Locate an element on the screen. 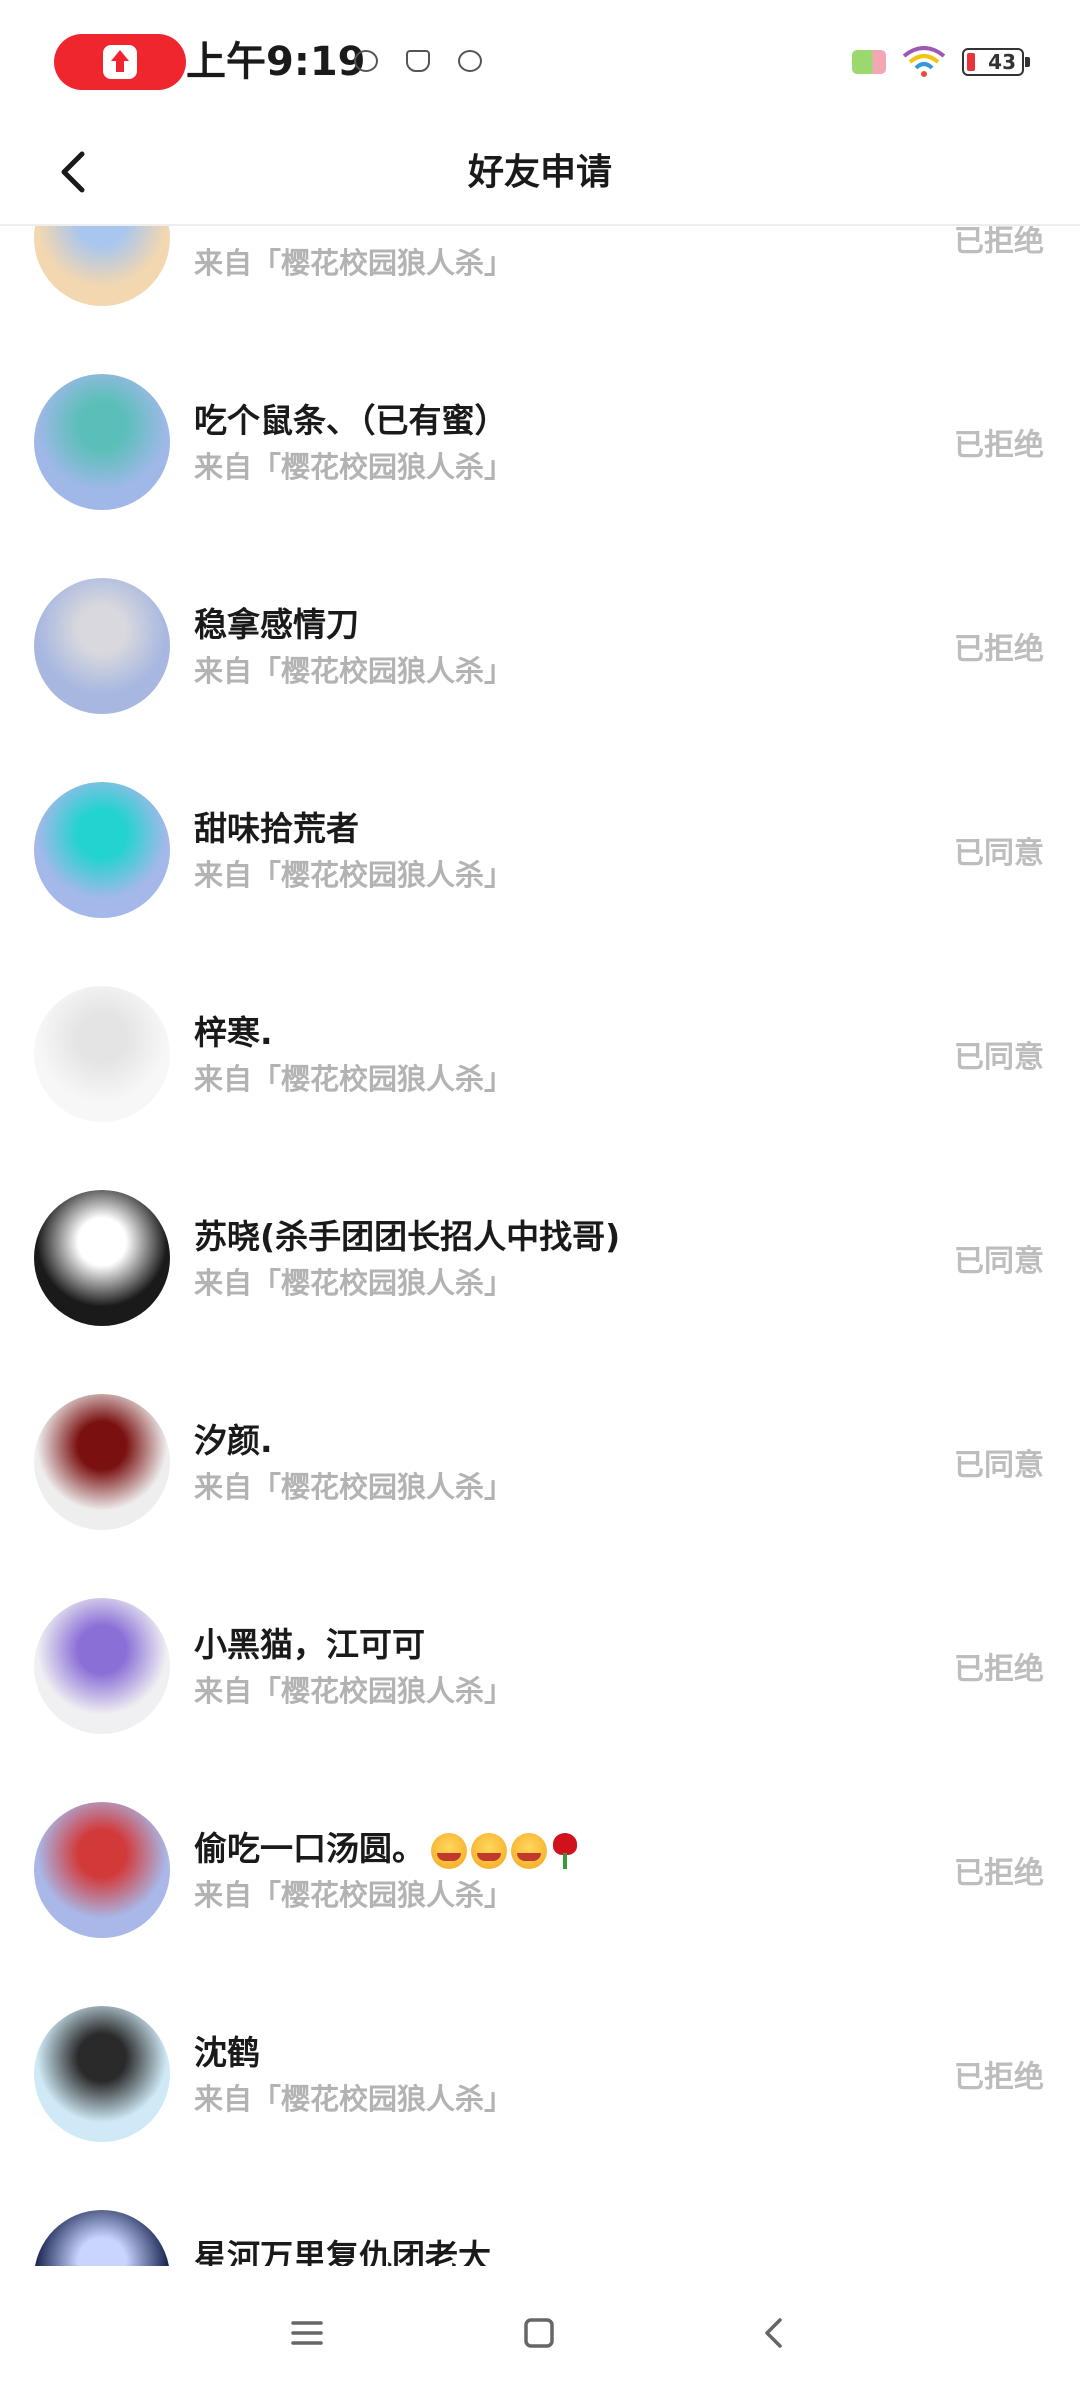 The height and width of the screenshot is (2400, 1080). request-name-text: 稳拿感情刀 is located at coordinates (276, 624).